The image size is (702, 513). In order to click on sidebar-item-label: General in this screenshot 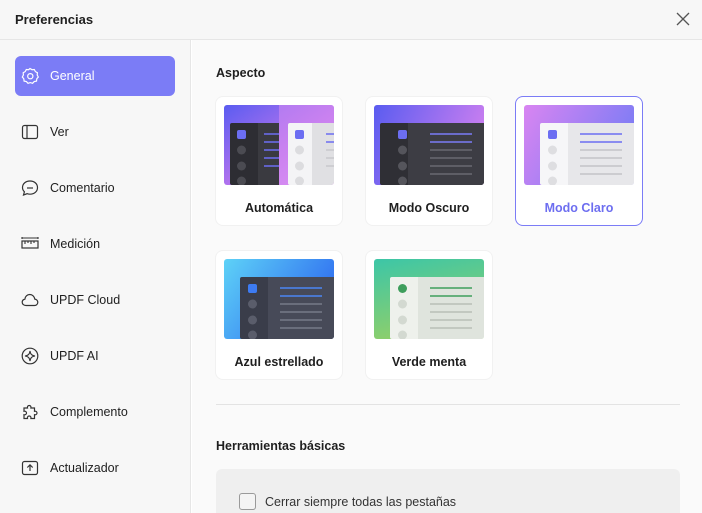, I will do `click(72, 76)`.